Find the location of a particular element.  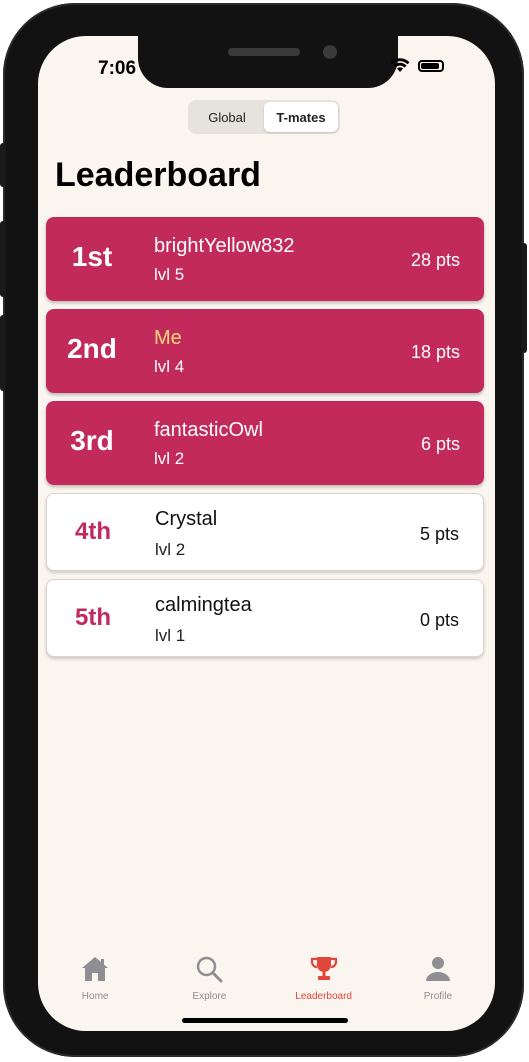

notch is located at coordinates (268, 62).